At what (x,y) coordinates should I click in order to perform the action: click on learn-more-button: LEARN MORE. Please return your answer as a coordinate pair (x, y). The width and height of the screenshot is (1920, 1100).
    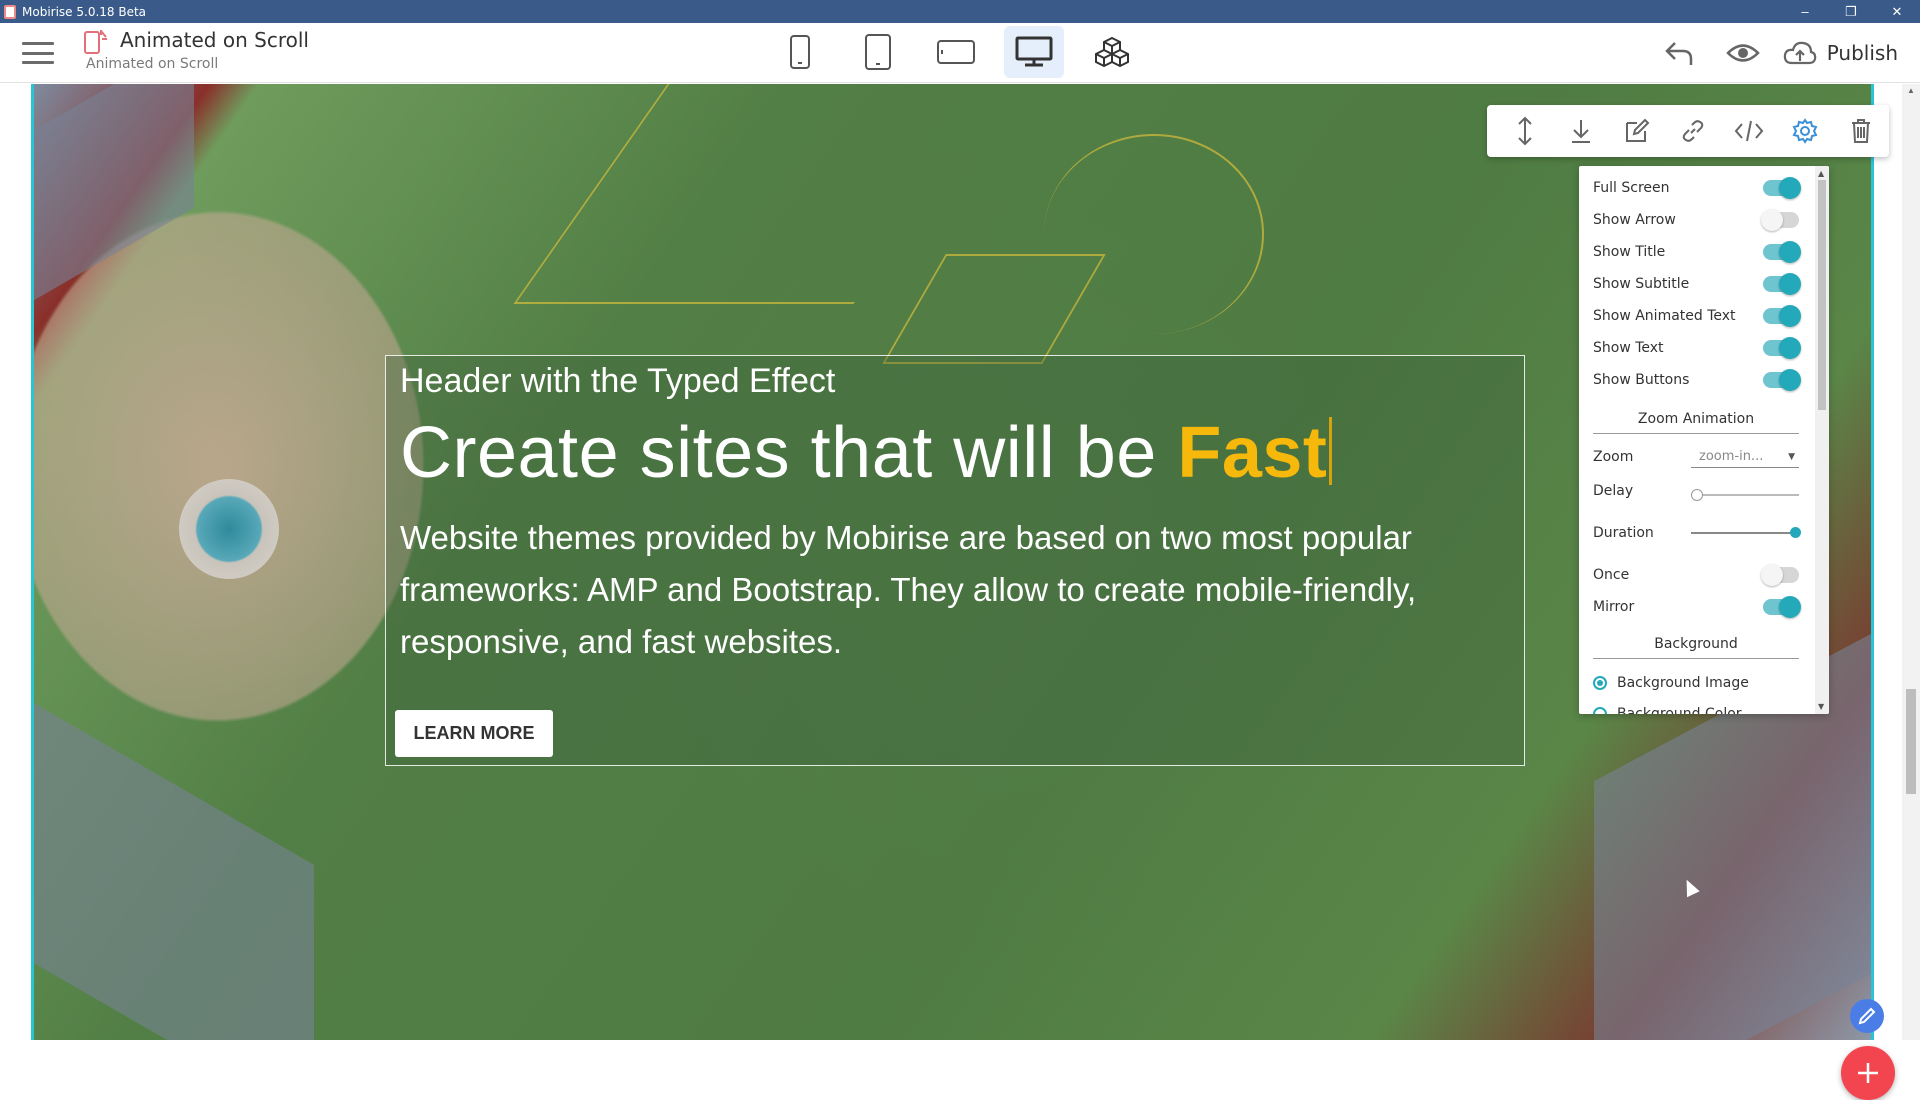
    Looking at the image, I should click on (474, 733).